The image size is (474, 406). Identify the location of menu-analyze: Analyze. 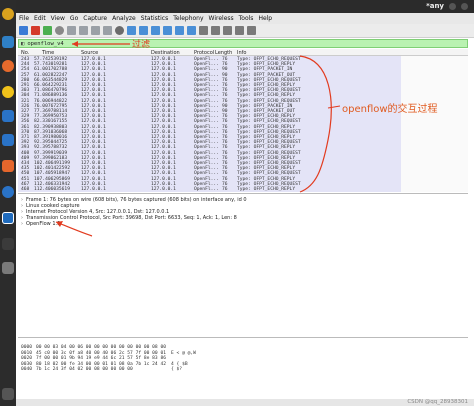
(124, 18).